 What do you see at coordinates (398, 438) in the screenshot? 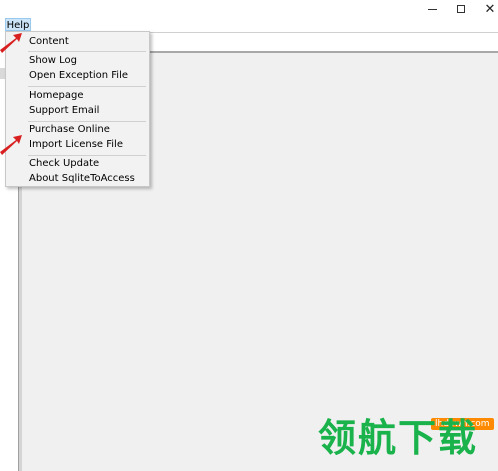
I see `watermark-logo-text: 领航下载` at bounding box center [398, 438].